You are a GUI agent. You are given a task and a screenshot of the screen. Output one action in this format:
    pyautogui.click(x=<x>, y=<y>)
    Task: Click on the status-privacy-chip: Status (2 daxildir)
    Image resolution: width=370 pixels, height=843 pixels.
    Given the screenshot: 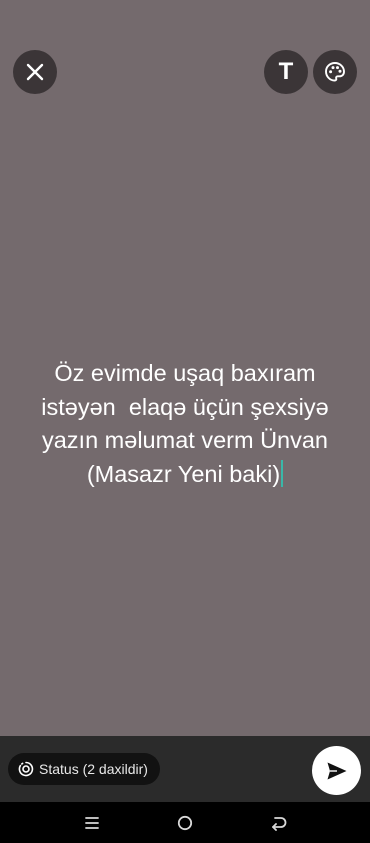 What is the action you would take?
    pyautogui.click(x=84, y=769)
    